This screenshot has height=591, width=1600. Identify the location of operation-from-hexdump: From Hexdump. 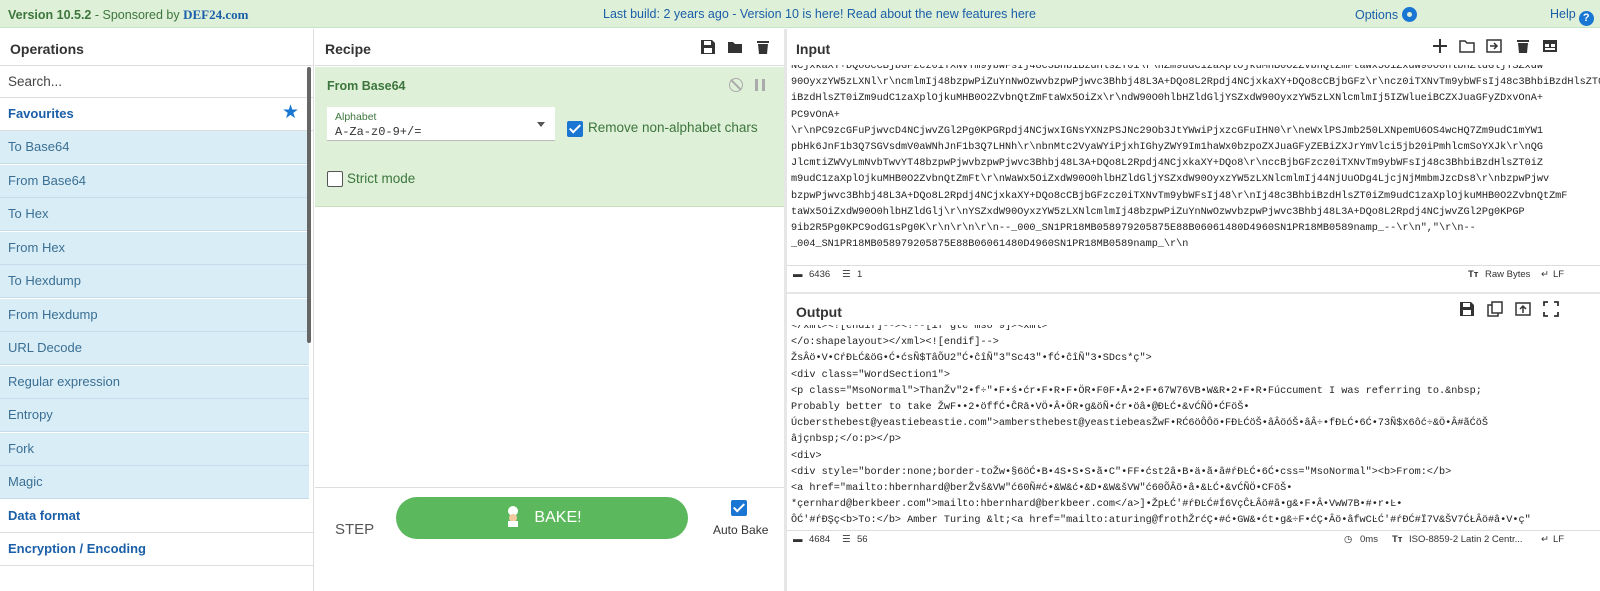
(154, 315).